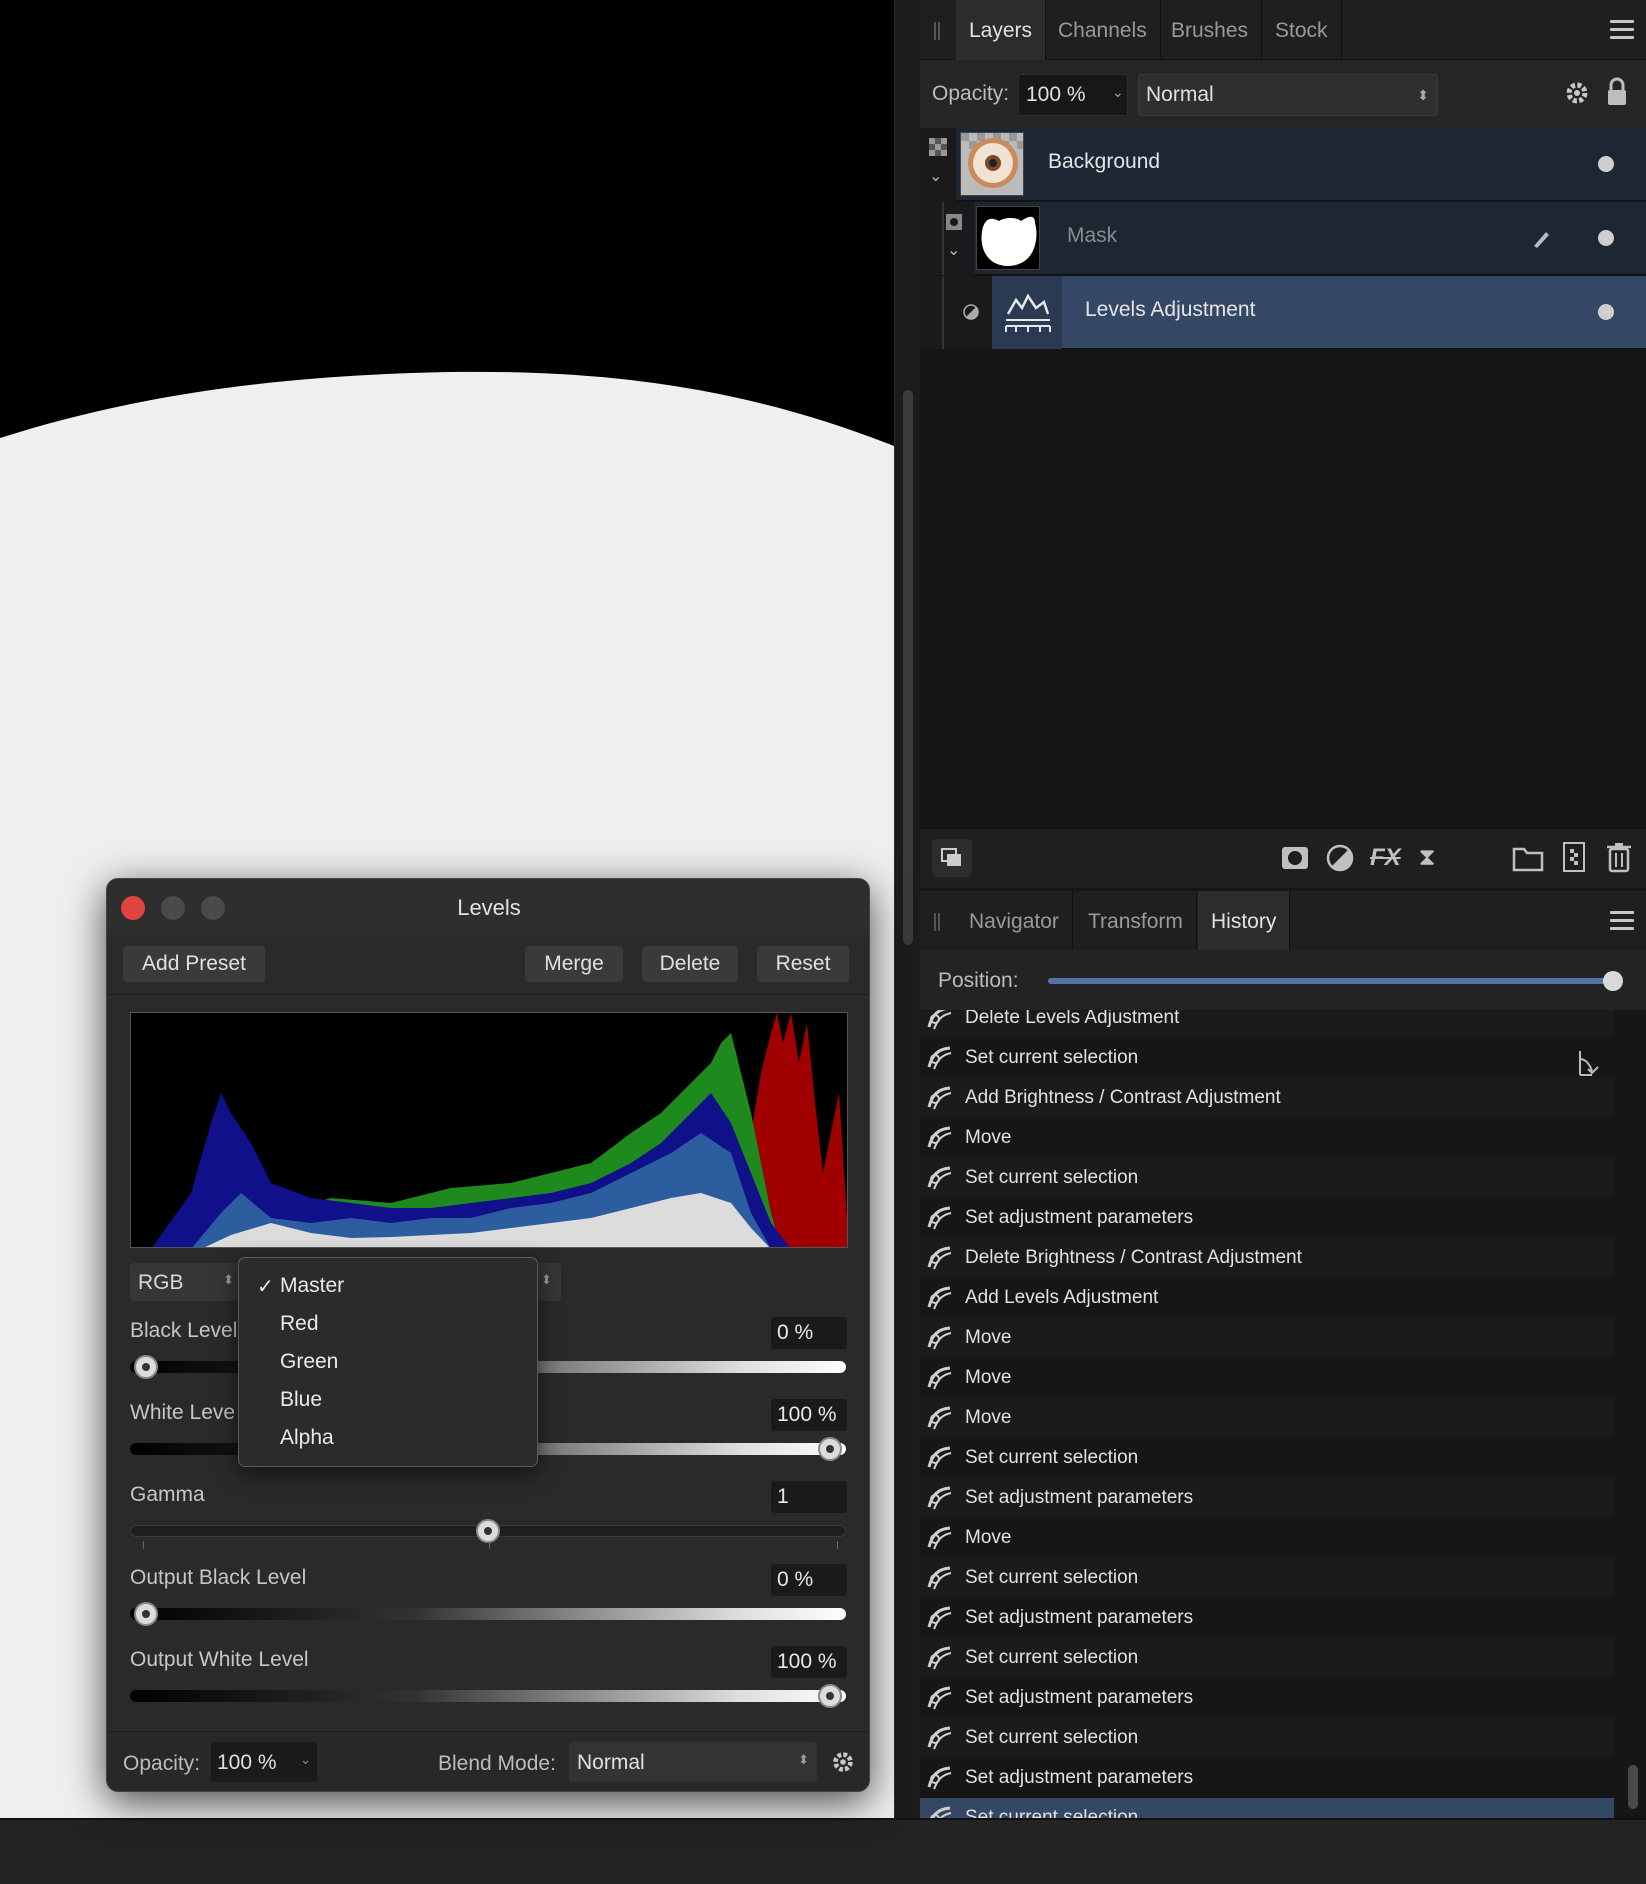 This screenshot has width=1646, height=1884. I want to click on channel-select: RGB ⬍, so click(185, 1282).